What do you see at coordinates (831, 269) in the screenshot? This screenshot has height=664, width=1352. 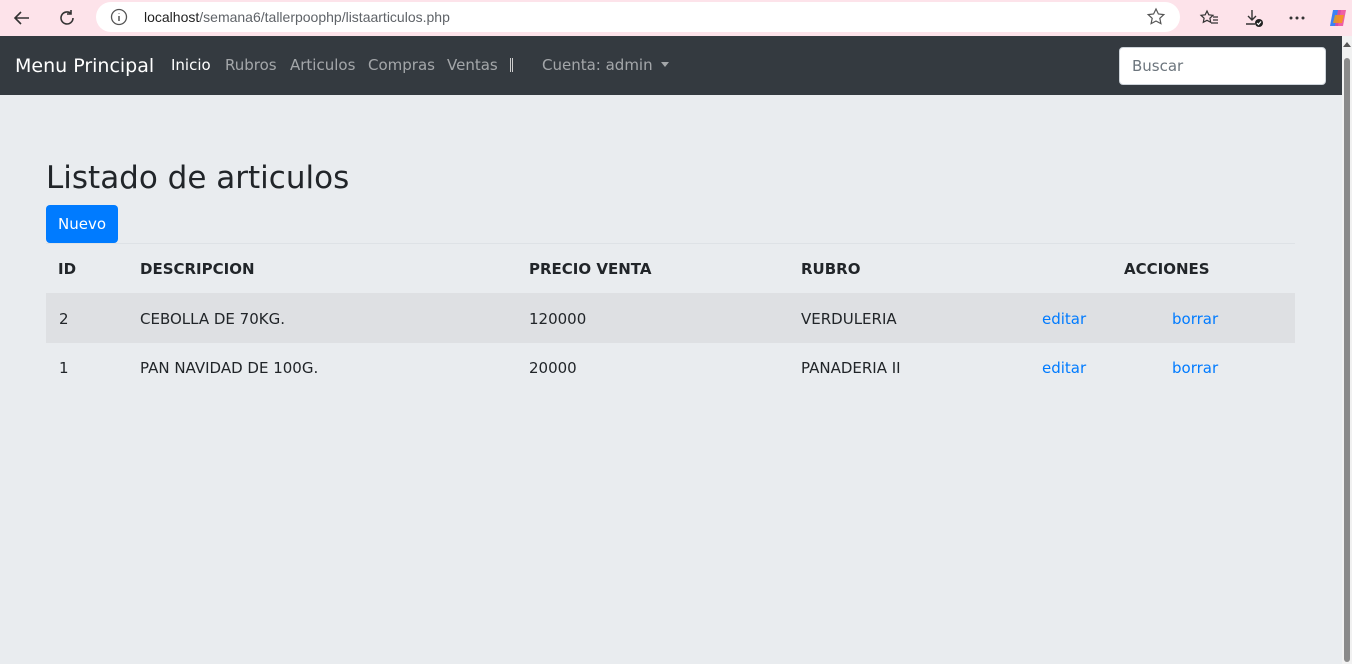 I see `column-header-rubro: RUBRO` at bounding box center [831, 269].